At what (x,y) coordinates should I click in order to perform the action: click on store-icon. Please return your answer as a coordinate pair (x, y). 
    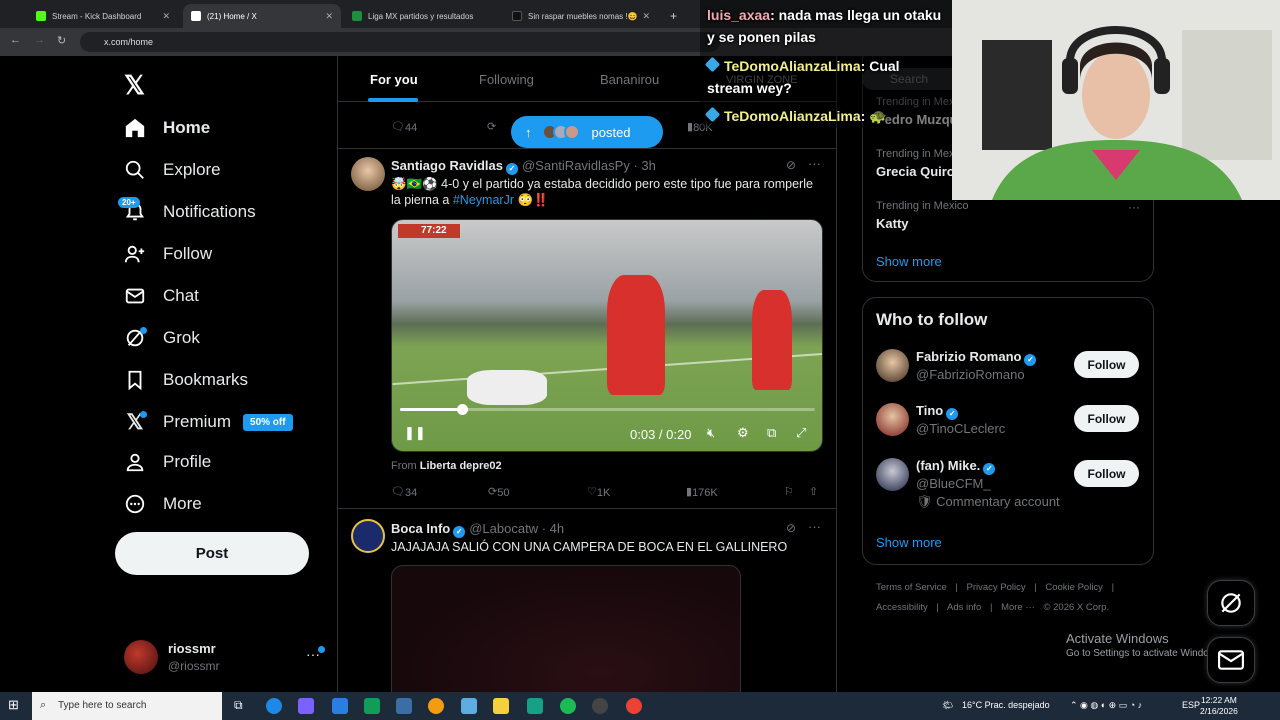
    Looking at the image, I should click on (372, 706).